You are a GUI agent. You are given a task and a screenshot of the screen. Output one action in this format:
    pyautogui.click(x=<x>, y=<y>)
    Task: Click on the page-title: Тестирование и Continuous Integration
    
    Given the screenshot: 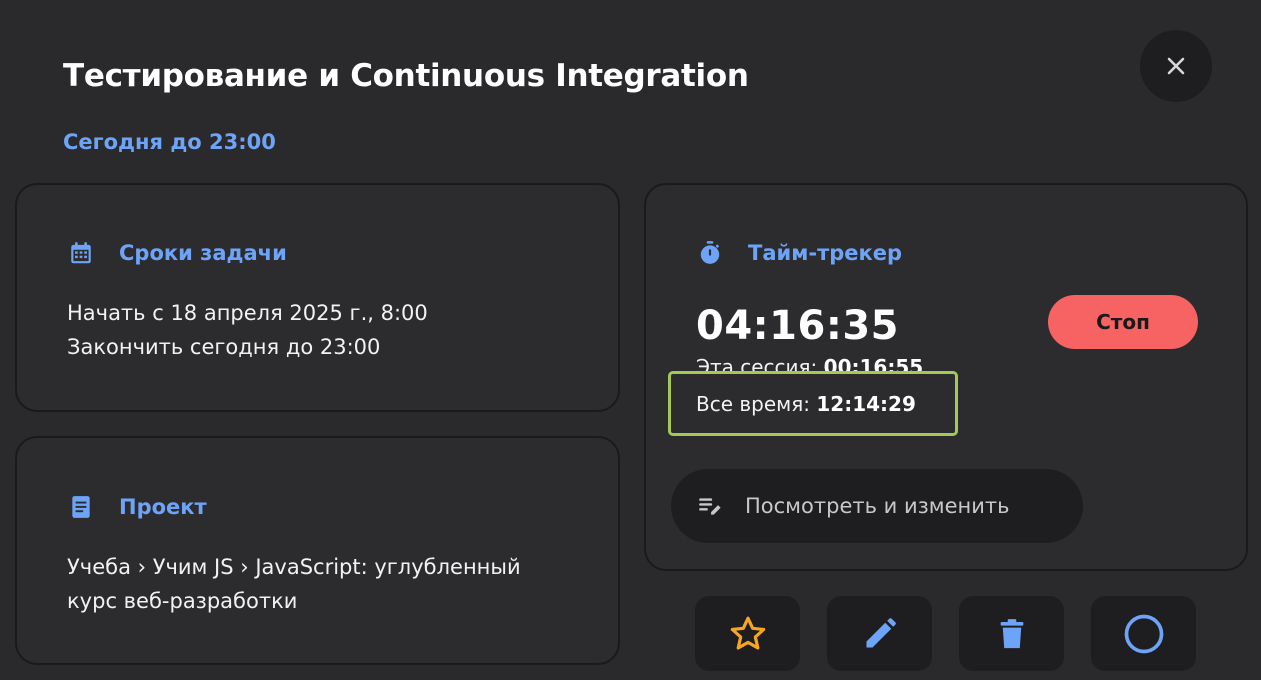 What is the action you would take?
    pyautogui.click(x=406, y=76)
    